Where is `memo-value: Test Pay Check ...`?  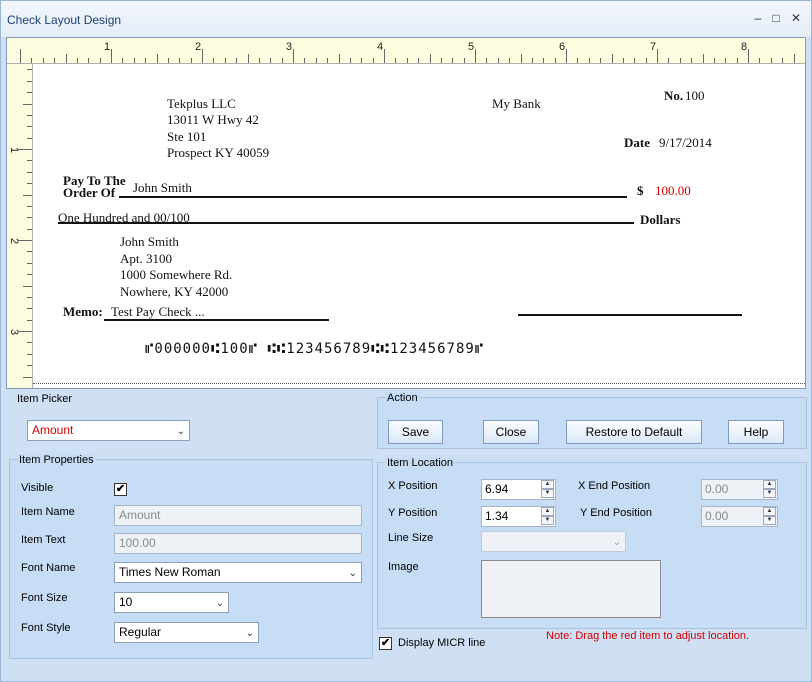
memo-value: Test Pay Check ... is located at coordinates (158, 312).